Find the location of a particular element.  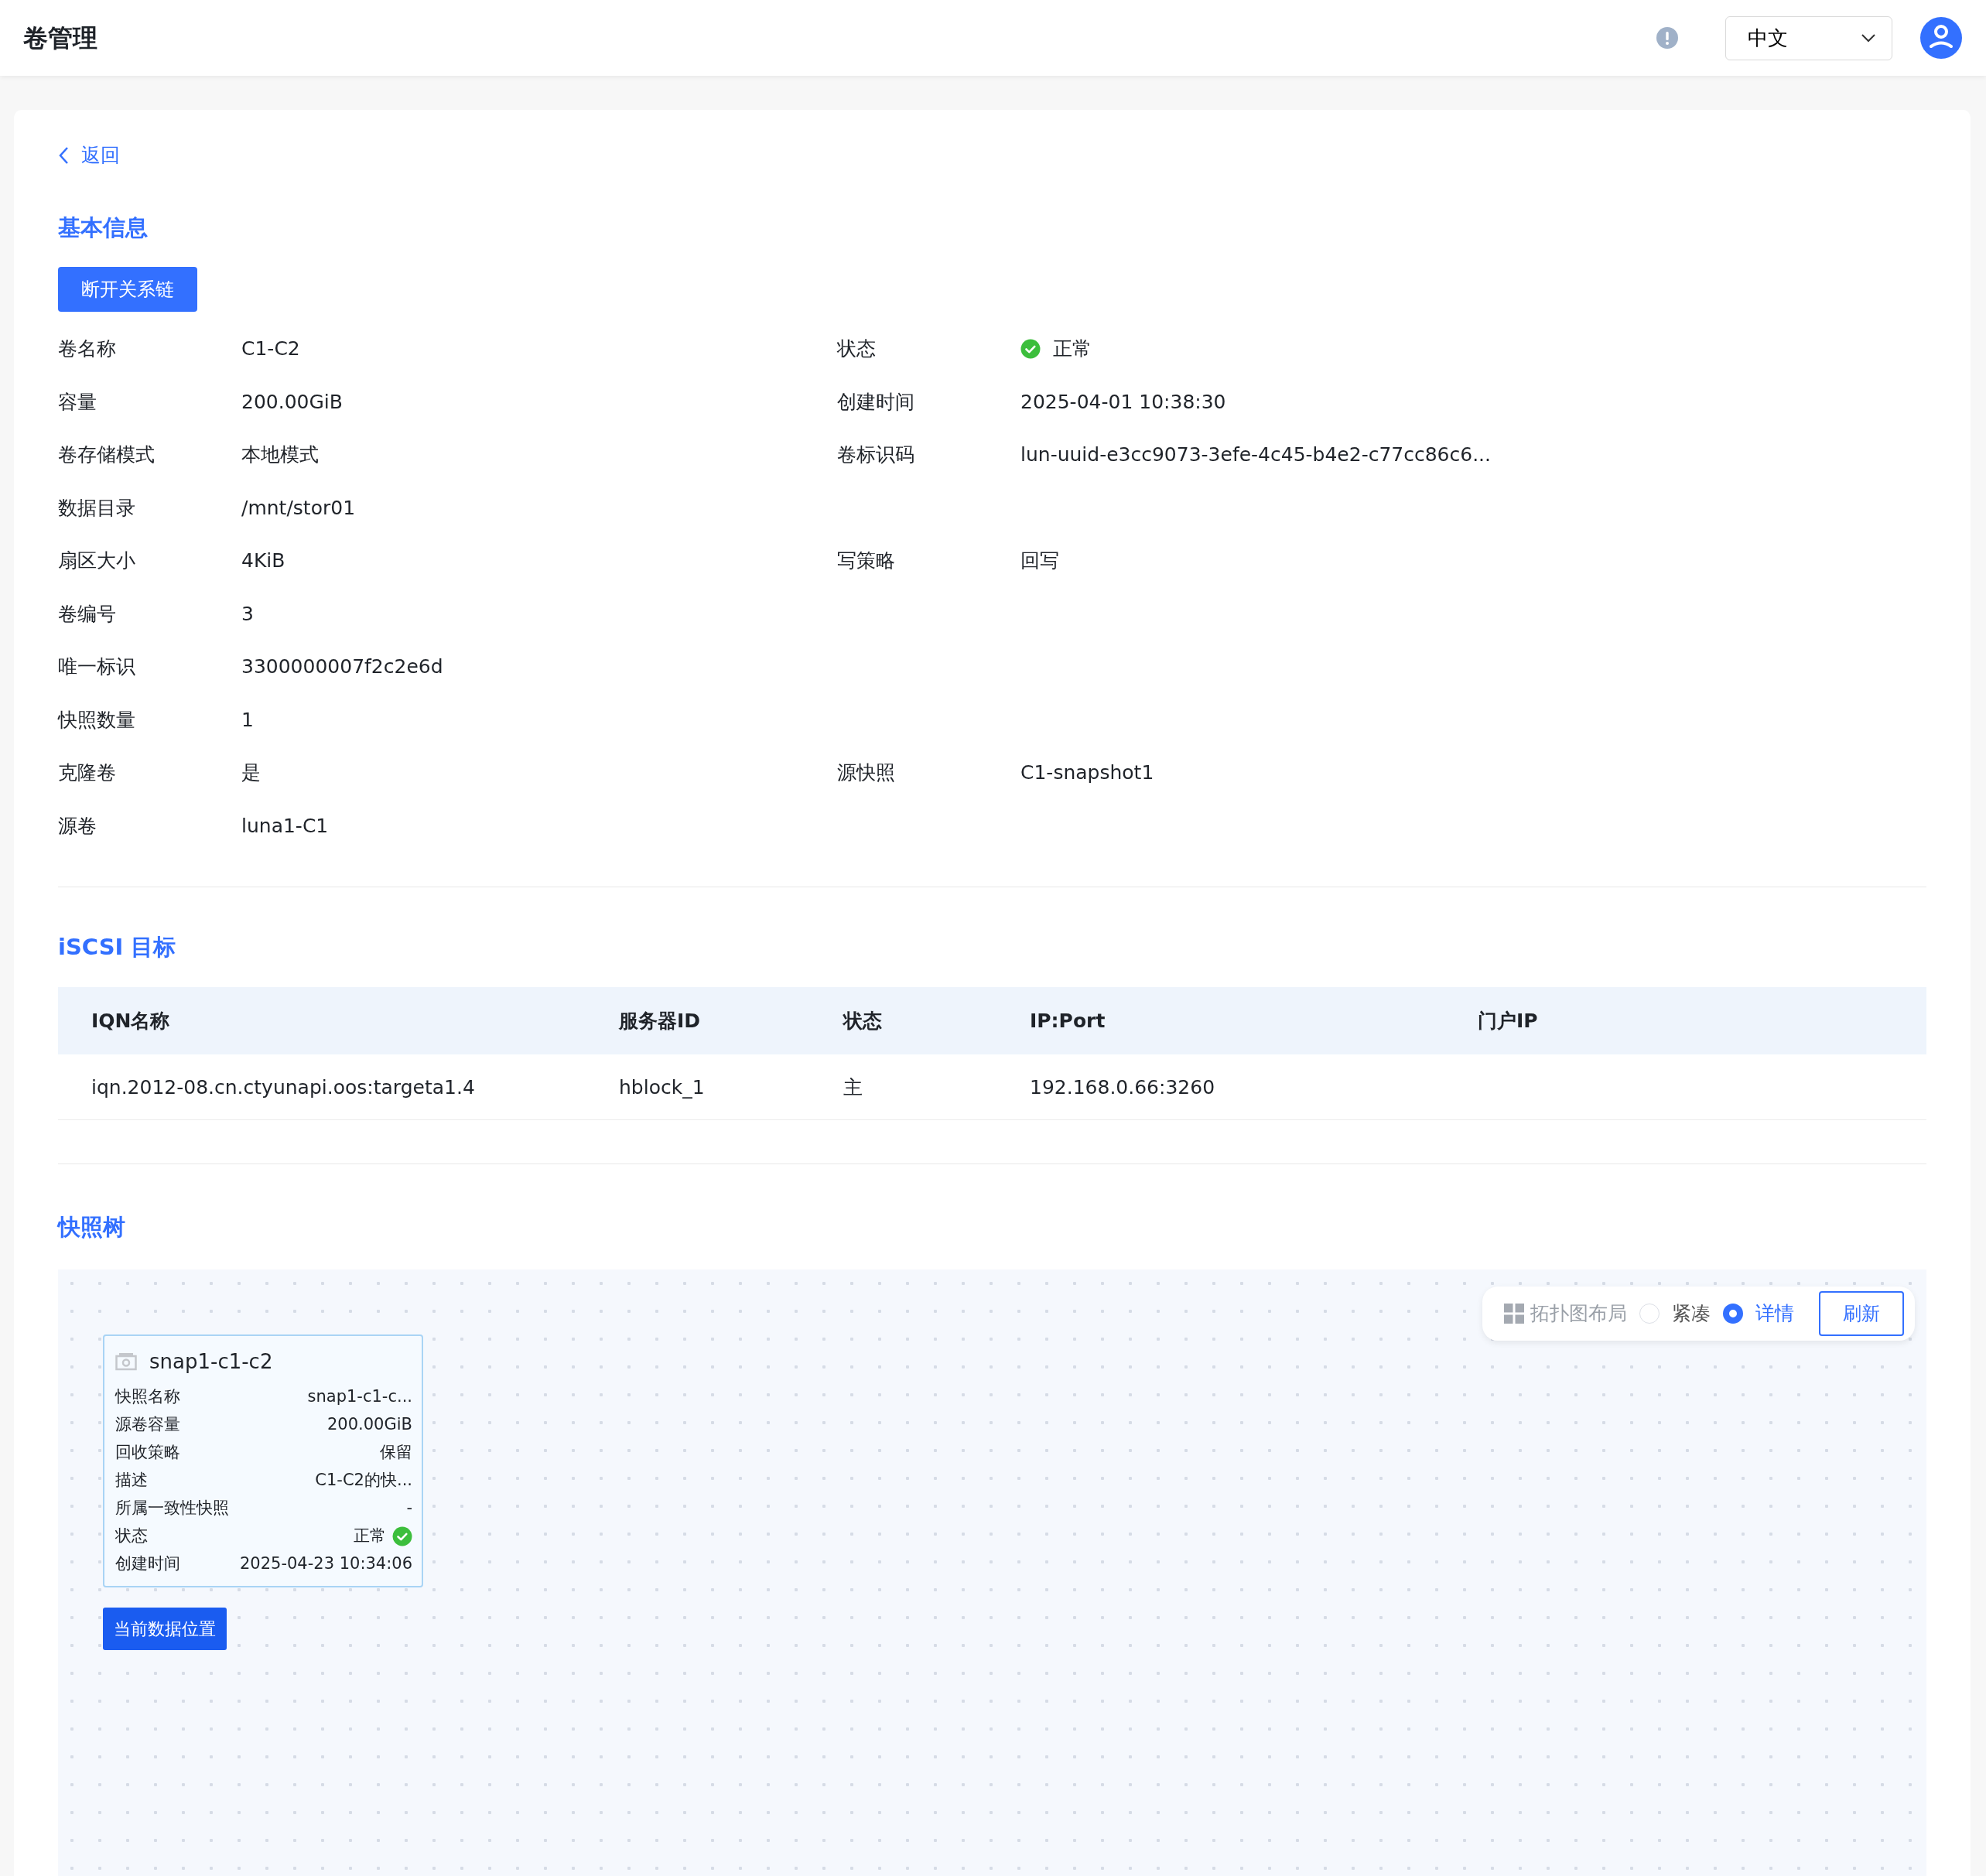

column-header: 服务器ID is located at coordinates (660, 1021).